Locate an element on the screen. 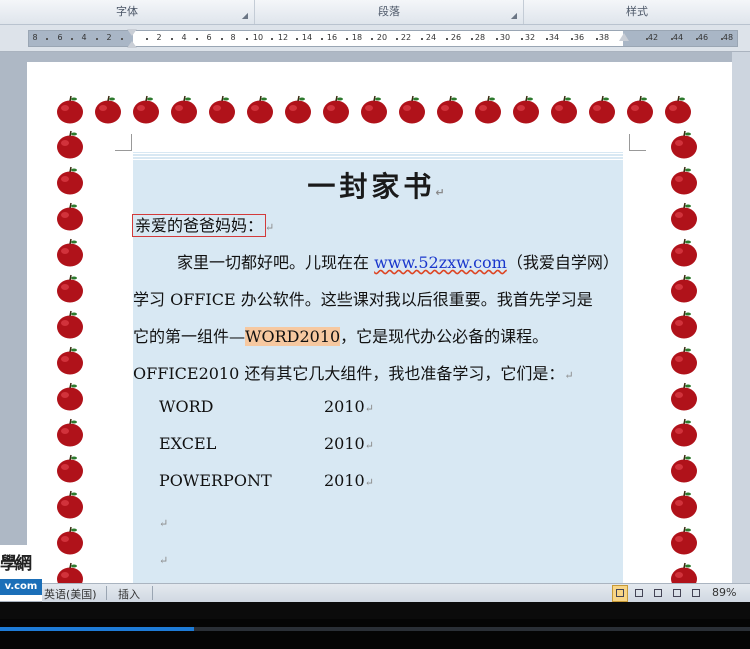 The width and height of the screenshot is (750, 649). web-layout-view-button is located at coordinates (658, 593).